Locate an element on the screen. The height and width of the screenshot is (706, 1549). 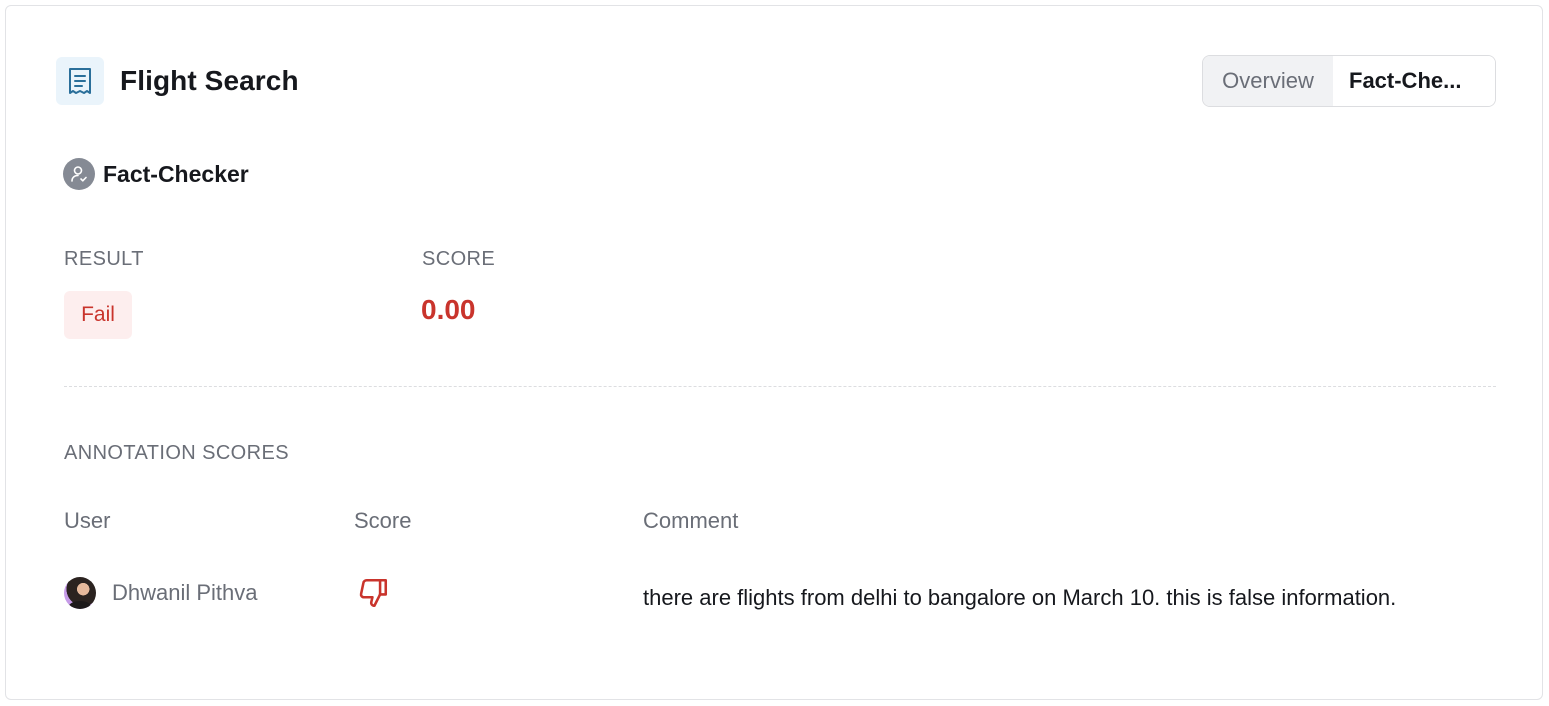
annotation-user-name: Dhwanil Pithva is located at coordinates (185, 592).